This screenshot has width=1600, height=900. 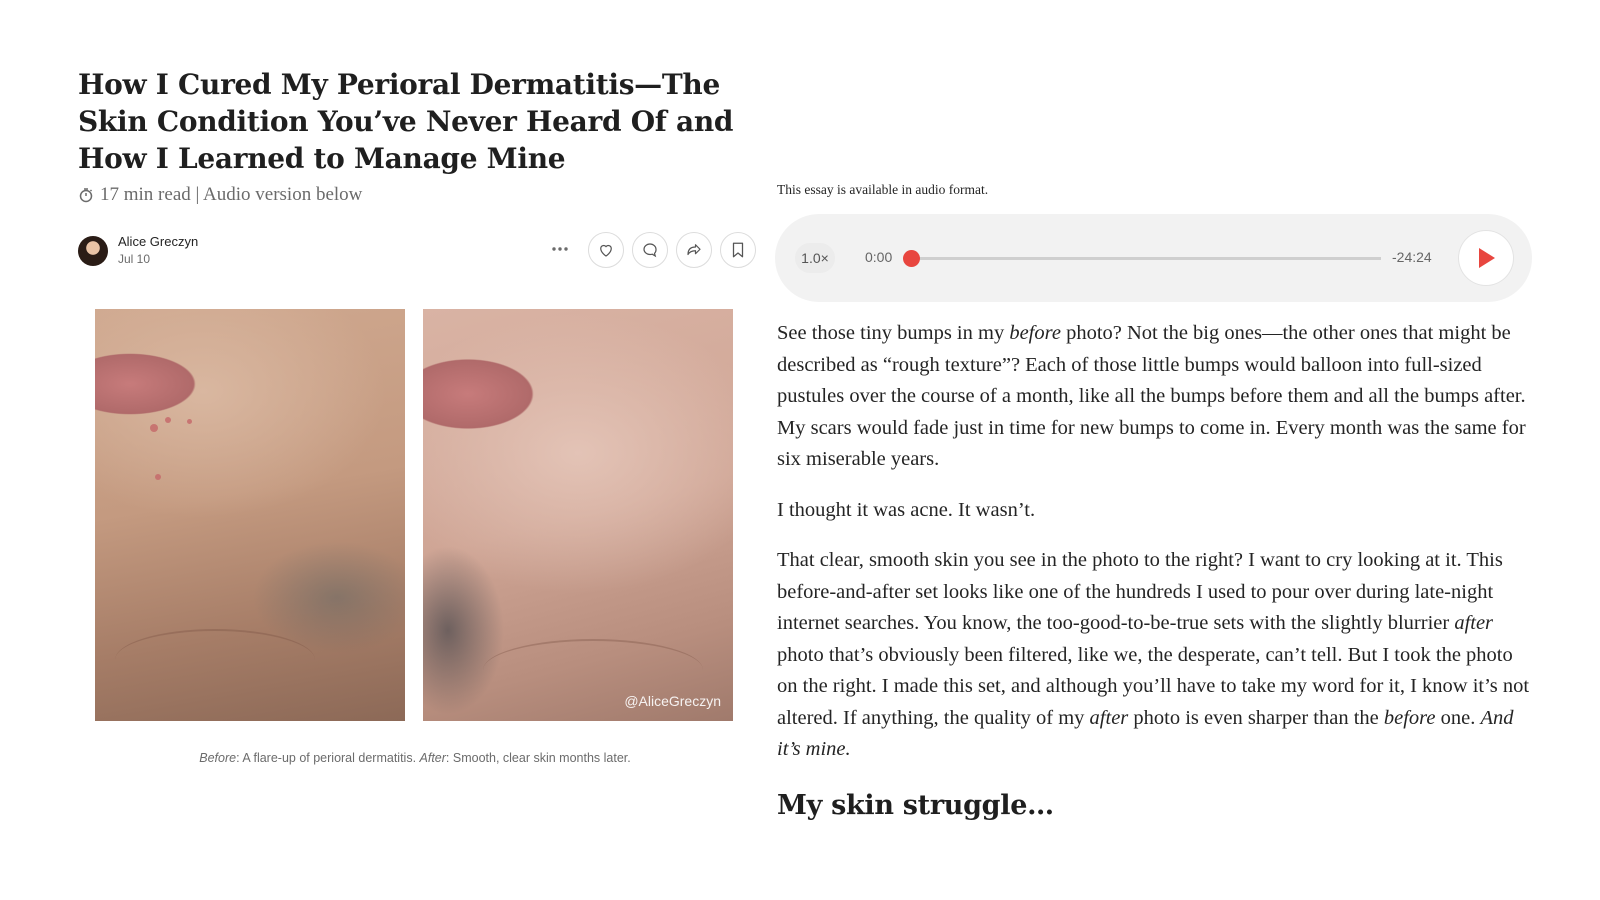 I want to click on share-icon, so click(x=694, y=250).